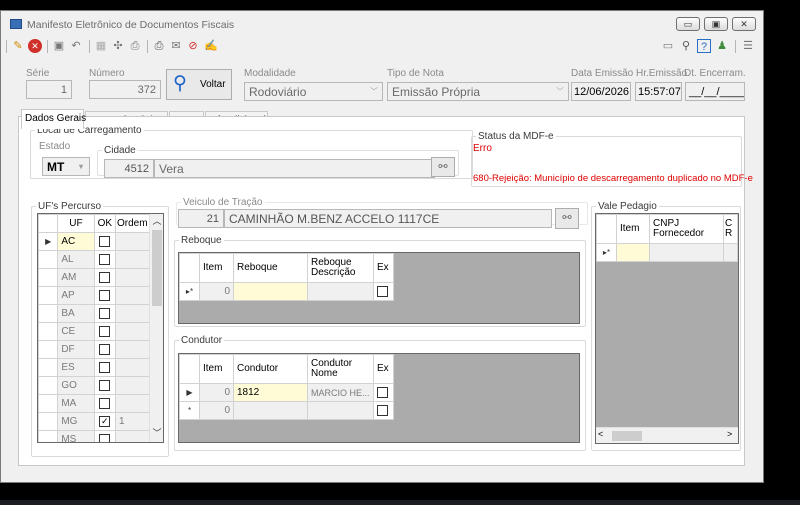 The width and height of the screenshot is (800, 505). Describe the element at coordinates (216, 392) in the screenshot. I see `condutor-item-cell: 0` at that location.